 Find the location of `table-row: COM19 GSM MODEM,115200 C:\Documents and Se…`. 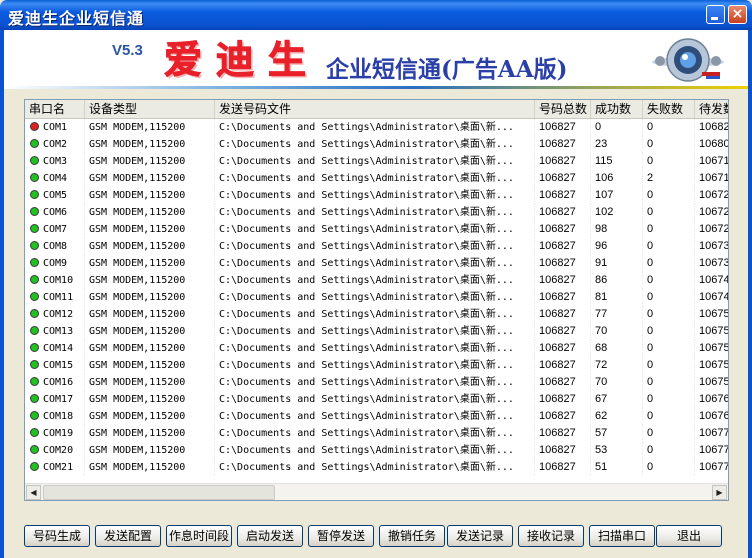

table-row: COM19 GSM MODEM,115200 C:\Documents and Se… is located at coordinates (376, 433).